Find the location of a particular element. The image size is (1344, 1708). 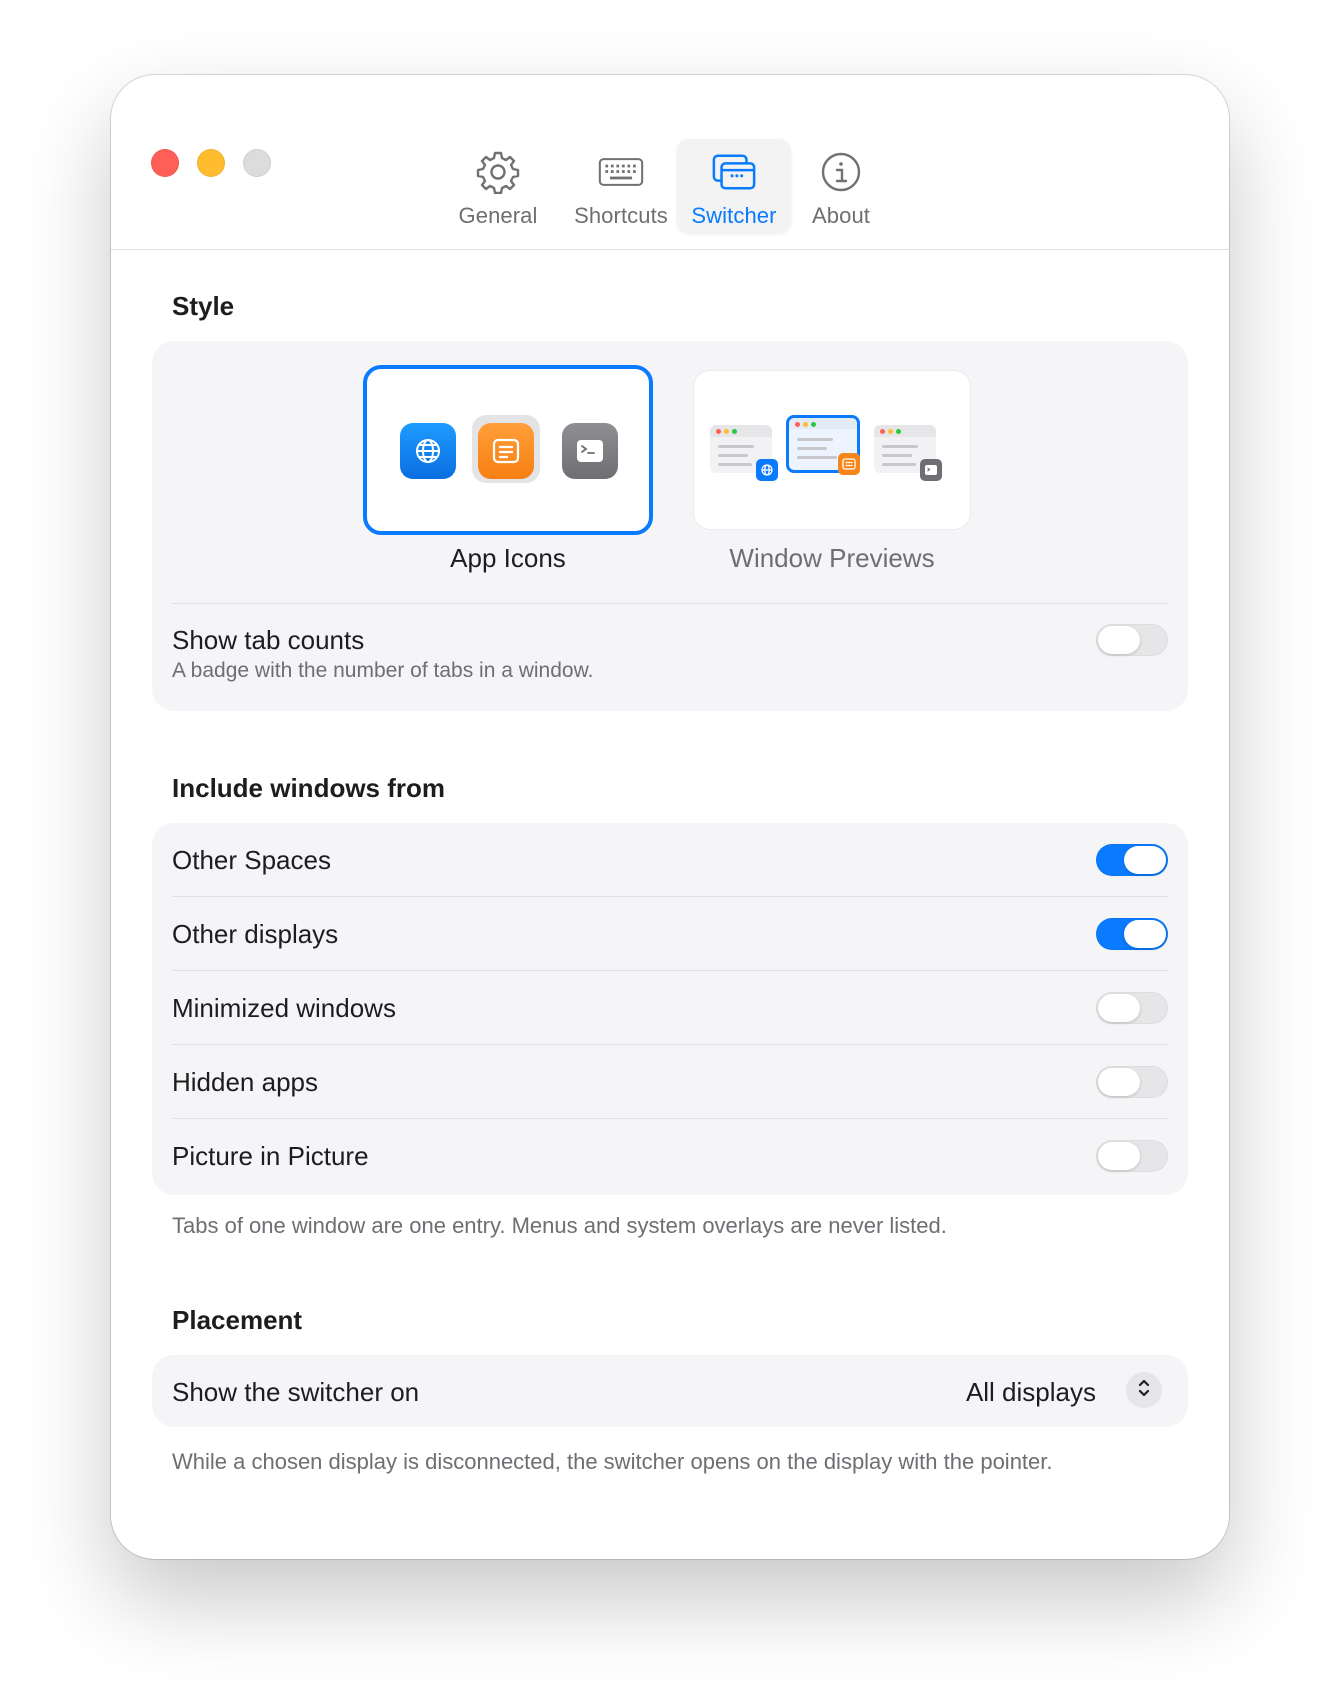

toggle-minimized-windows is located at coordinates (1132, 1008).